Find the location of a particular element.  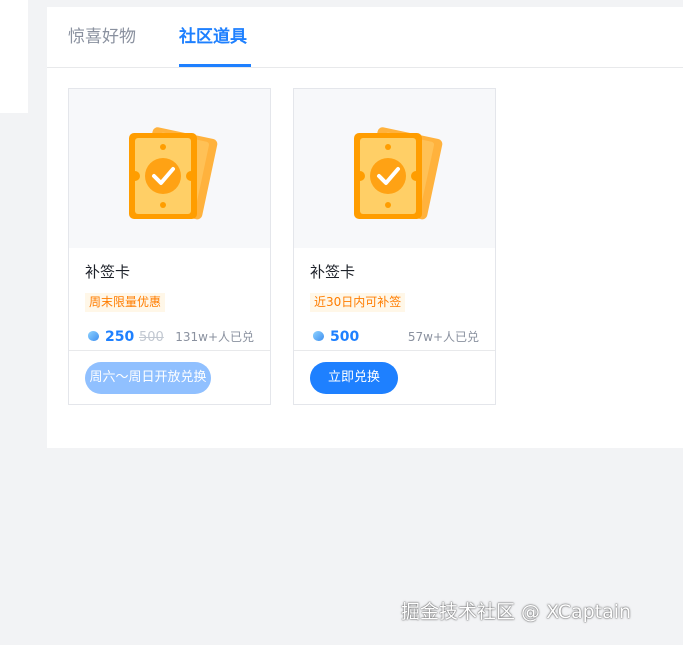

left-panel is located at coordinates (14, 56).